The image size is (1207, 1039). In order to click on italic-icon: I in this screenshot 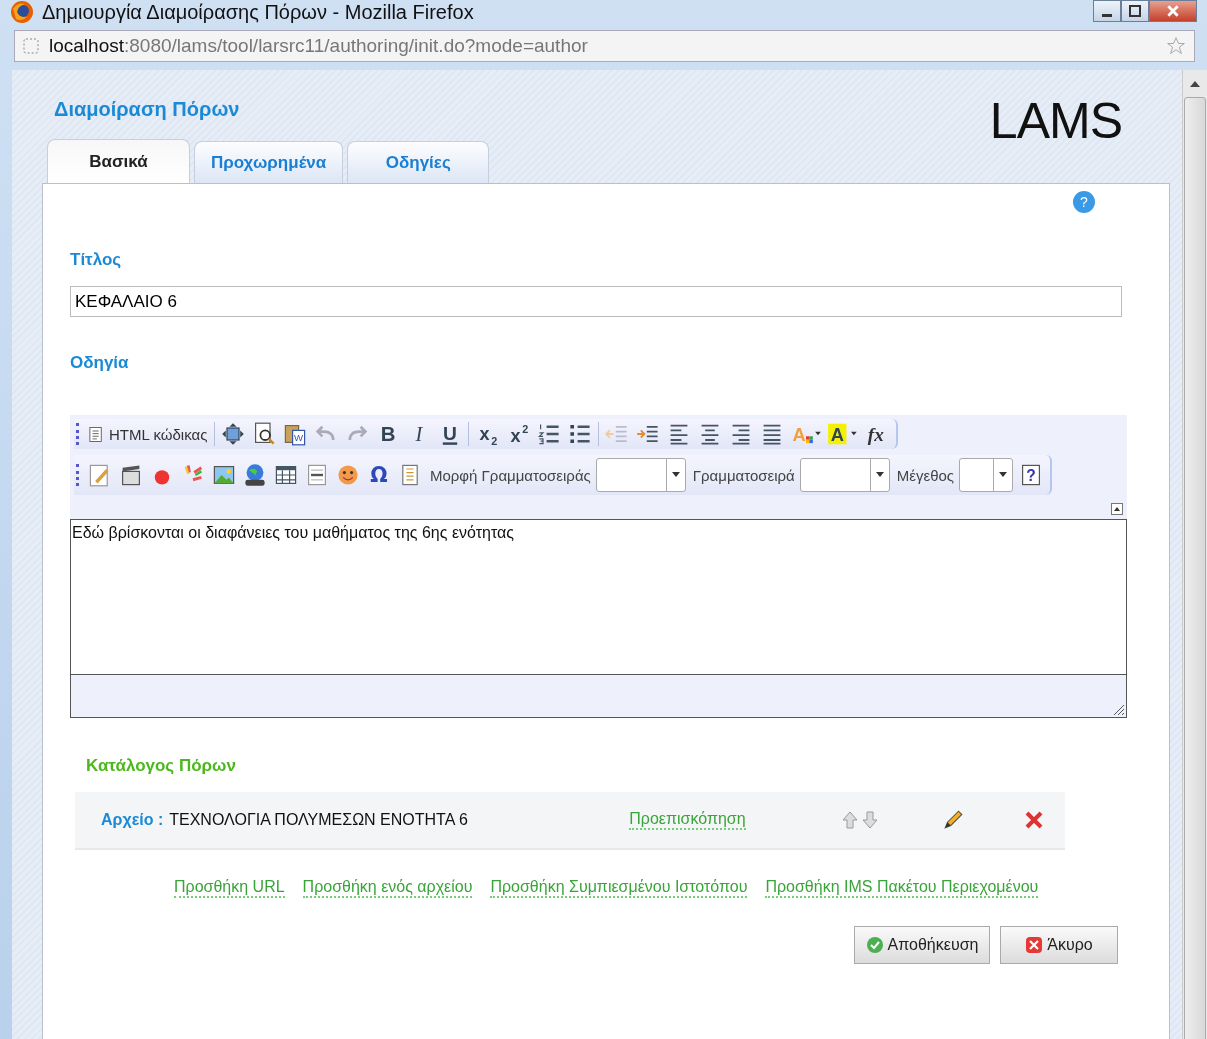, I will do `click(419, 434)`.